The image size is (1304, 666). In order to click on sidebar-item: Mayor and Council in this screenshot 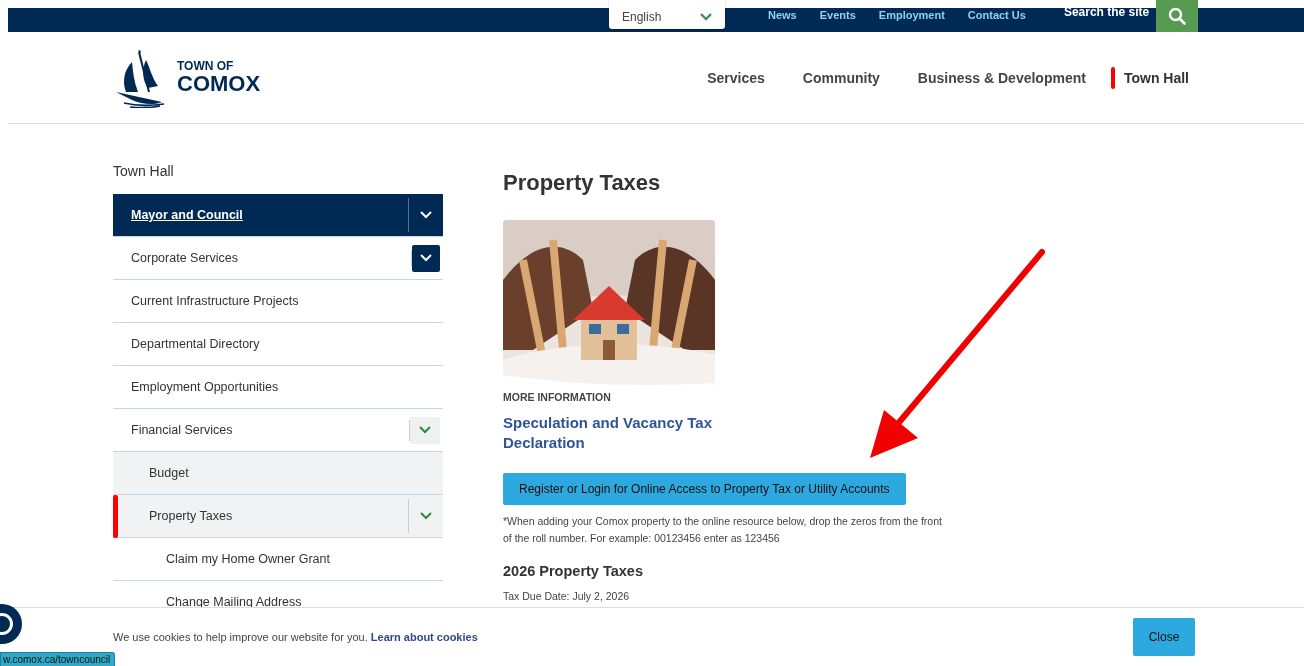, I will do `click(187, 215)`.